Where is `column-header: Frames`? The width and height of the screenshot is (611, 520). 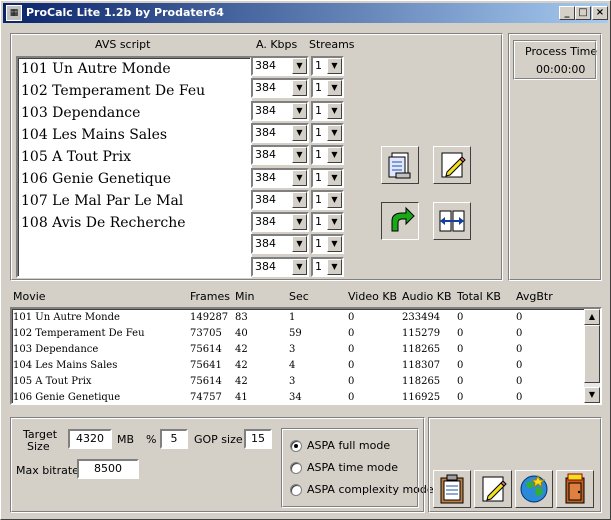
column-header: Frames is located at coordinates (210, 296).